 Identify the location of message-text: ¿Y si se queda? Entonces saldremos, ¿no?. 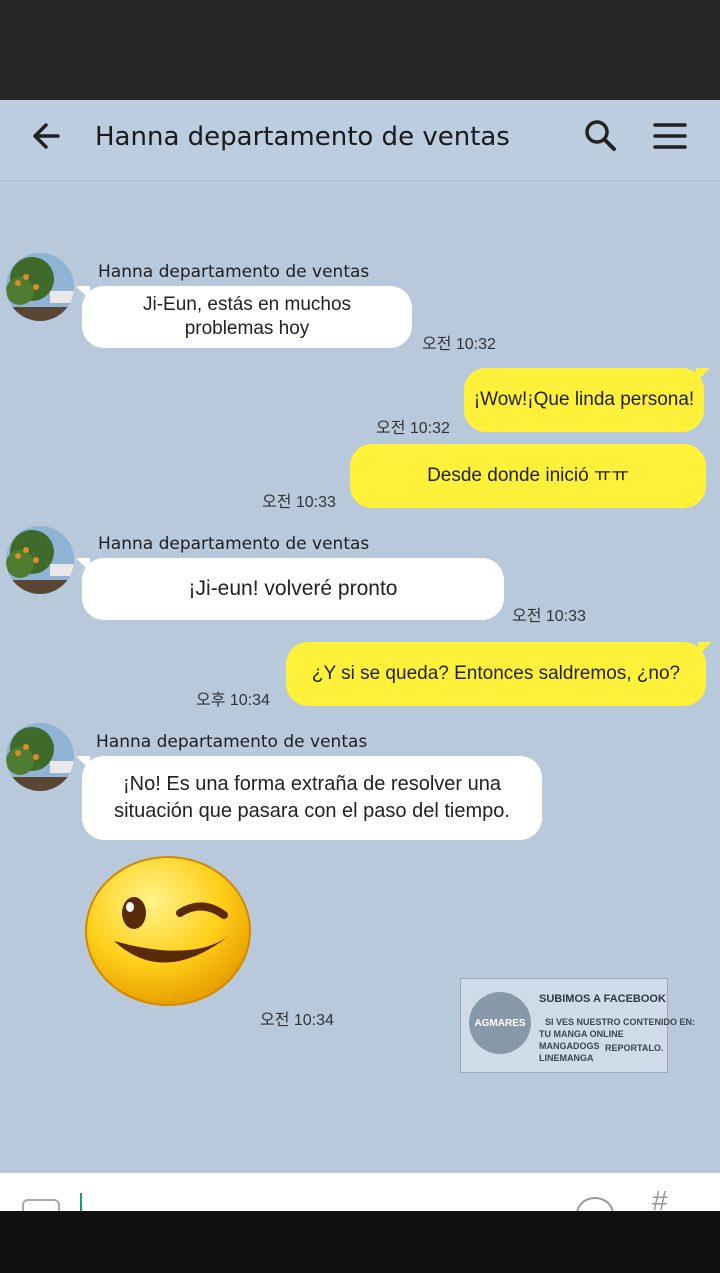
(496, 673).